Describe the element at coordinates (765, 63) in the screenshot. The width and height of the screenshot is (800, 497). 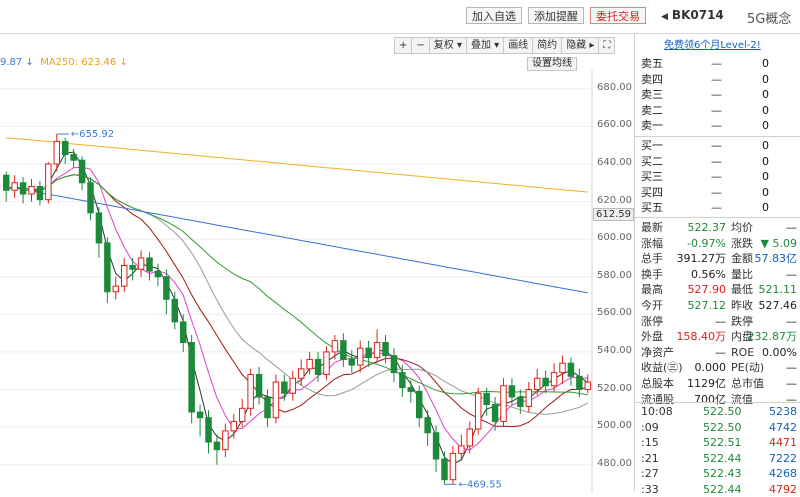
I see `ask-volume: 0` at that location.